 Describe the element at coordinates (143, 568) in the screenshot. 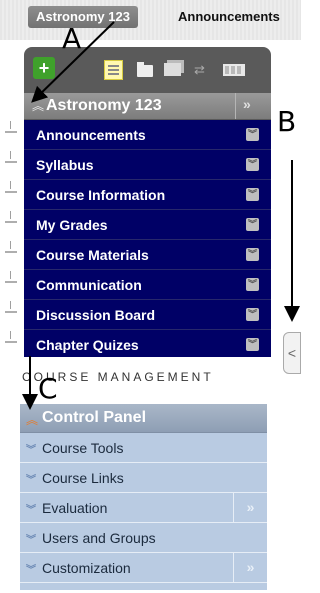

I see `control-panel-item: ︾ Customization »` at that location.